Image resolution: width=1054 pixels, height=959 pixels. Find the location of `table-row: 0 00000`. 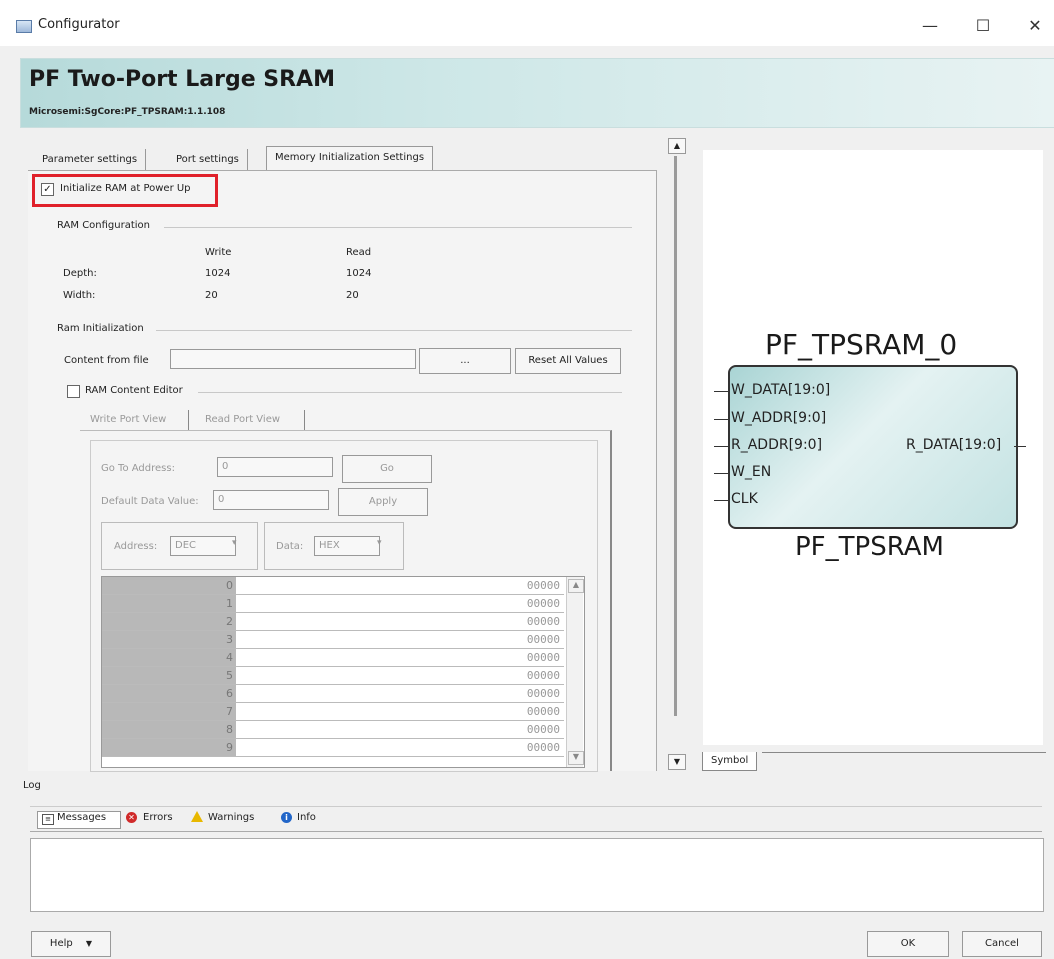

table-row: 0 00000 is located at coordinates (333, 586).